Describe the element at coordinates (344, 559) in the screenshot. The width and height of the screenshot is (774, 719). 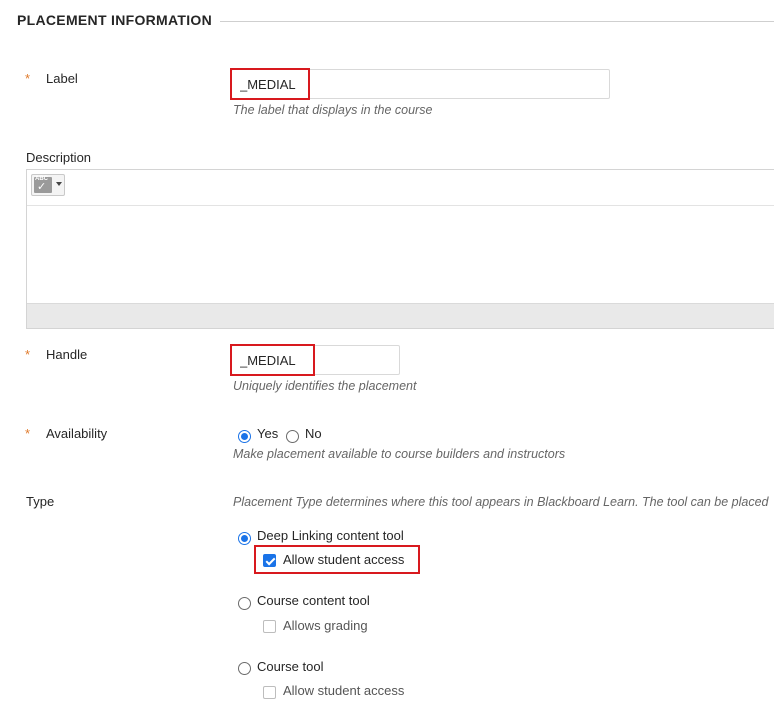
I see `deep-linking-allow-student-access-label: Allow student access` at that location.